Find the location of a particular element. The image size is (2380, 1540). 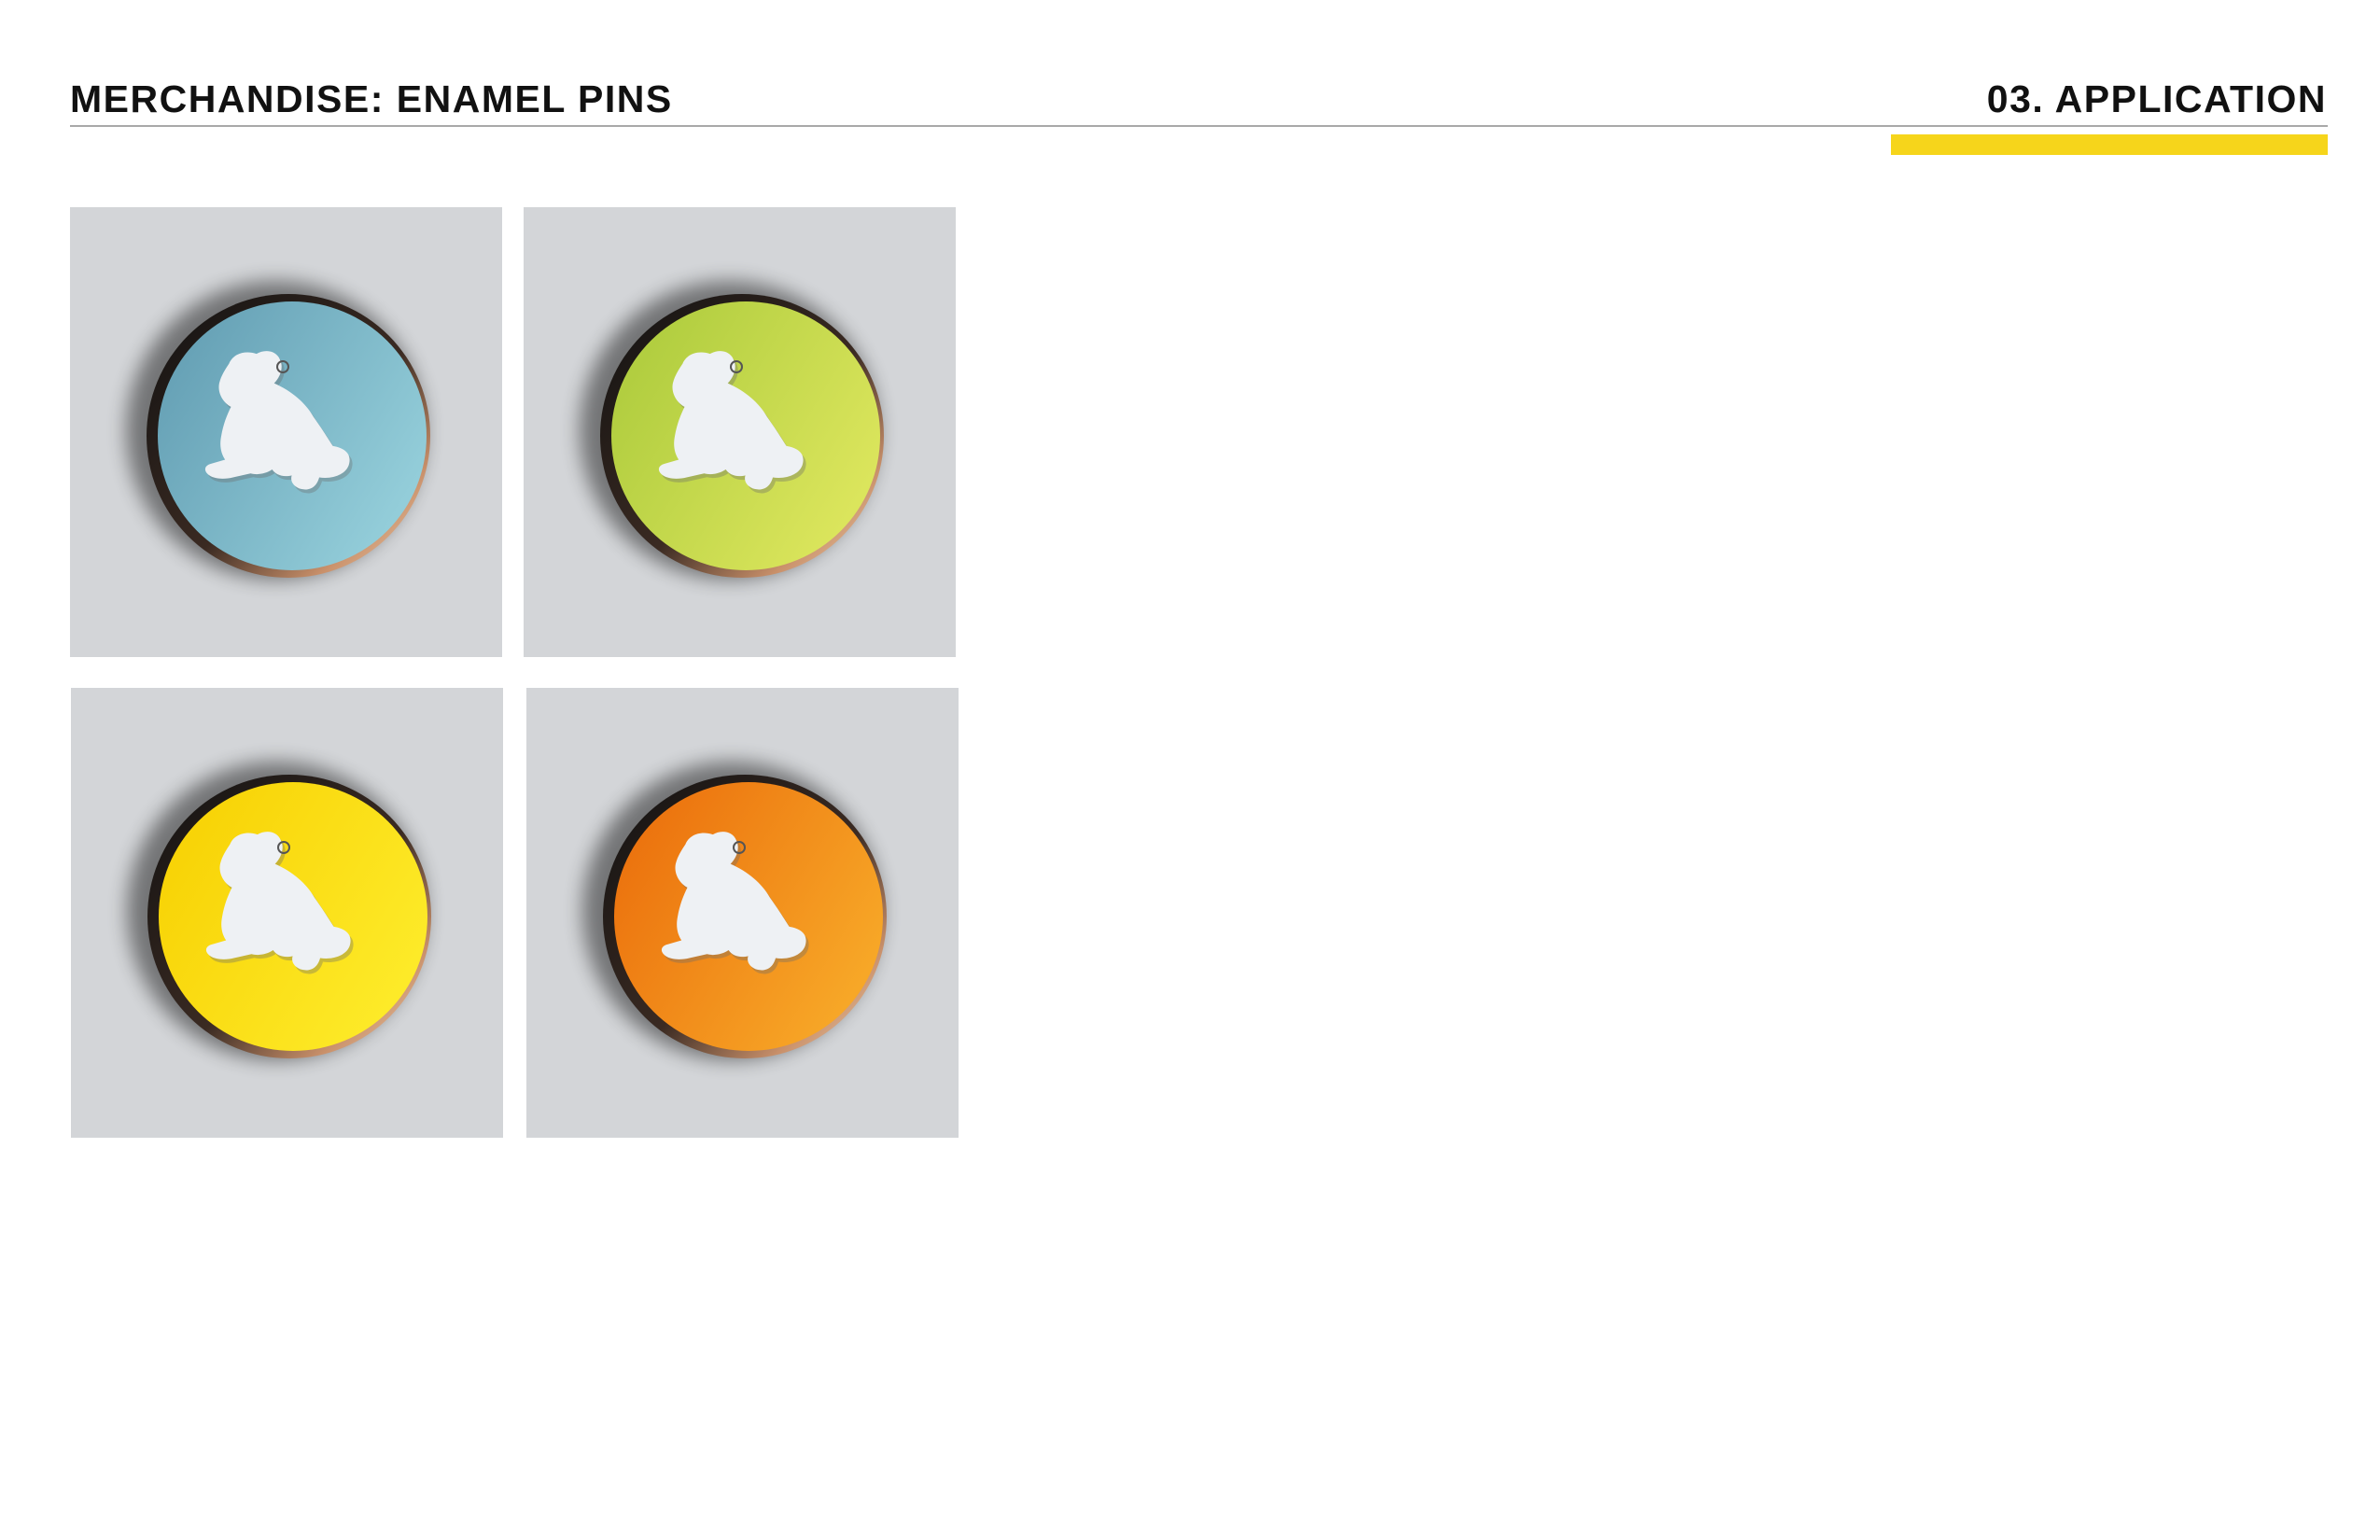

enamel-pin-blue is located at coordinates (278, 430).